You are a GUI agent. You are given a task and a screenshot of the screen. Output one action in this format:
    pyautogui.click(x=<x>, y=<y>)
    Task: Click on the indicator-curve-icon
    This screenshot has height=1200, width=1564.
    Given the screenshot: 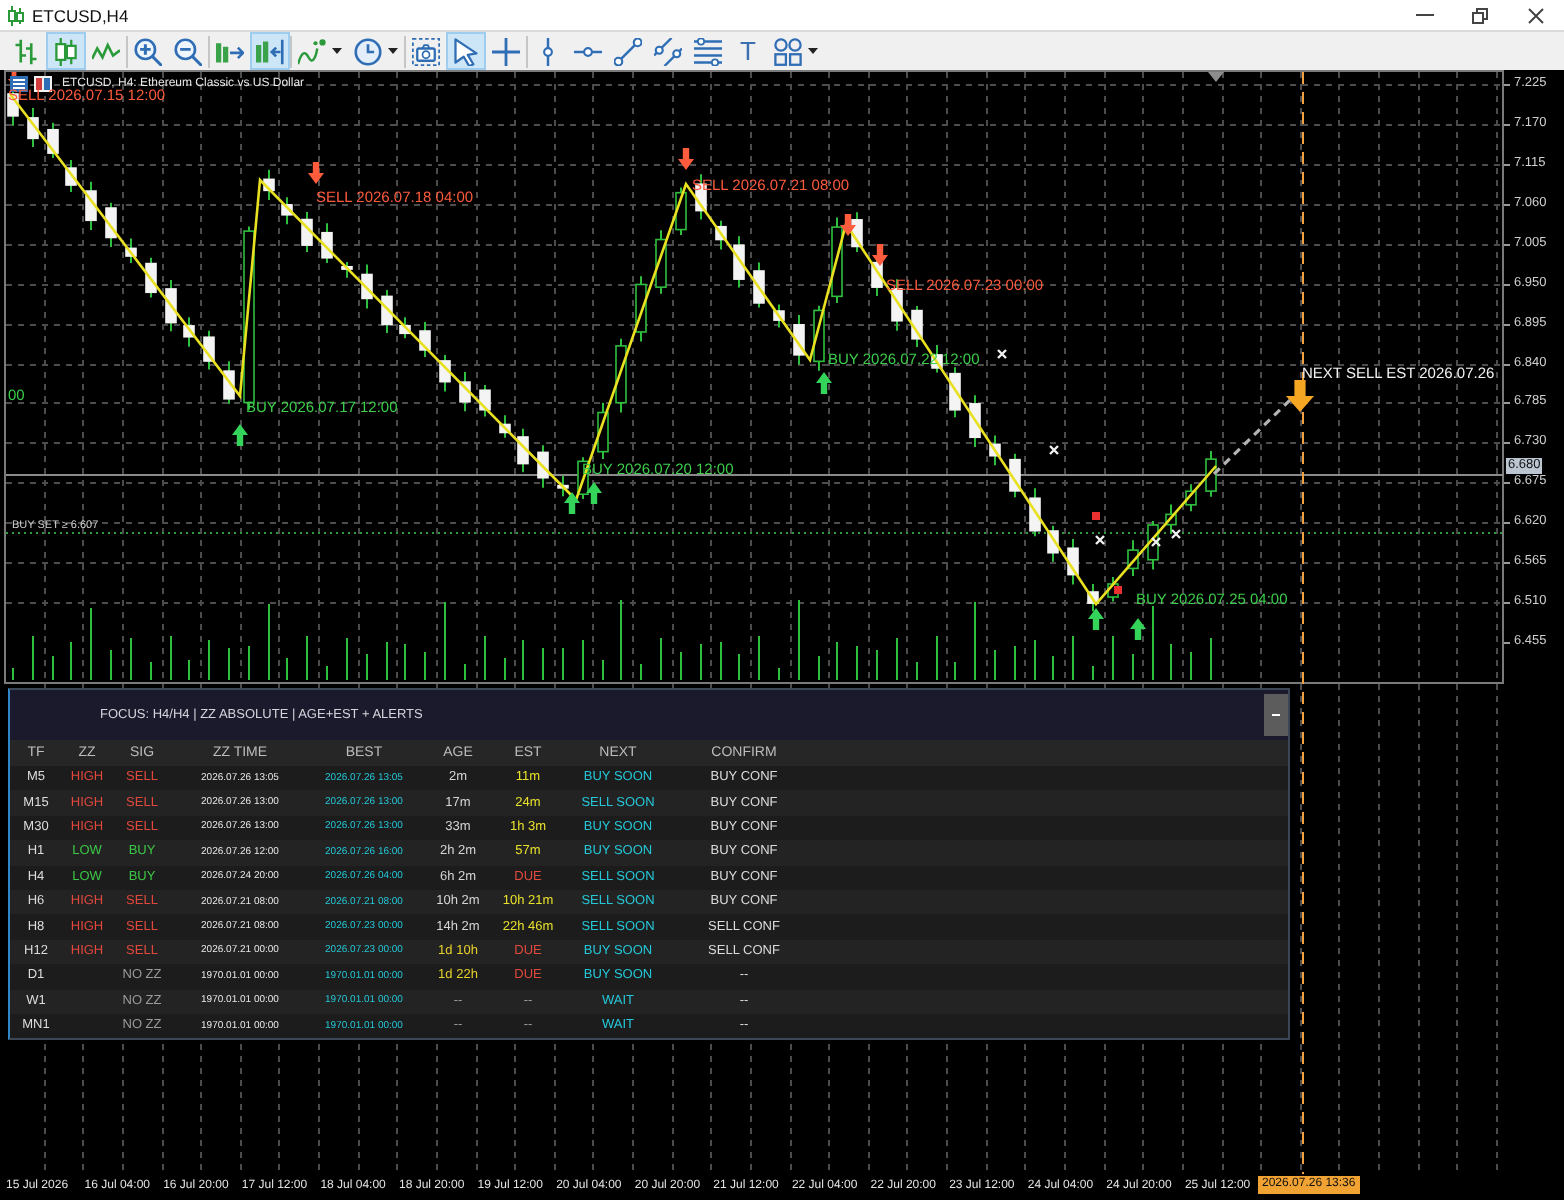 What is the action you would take?
    pyautogui.click(x=312, y=51)
    